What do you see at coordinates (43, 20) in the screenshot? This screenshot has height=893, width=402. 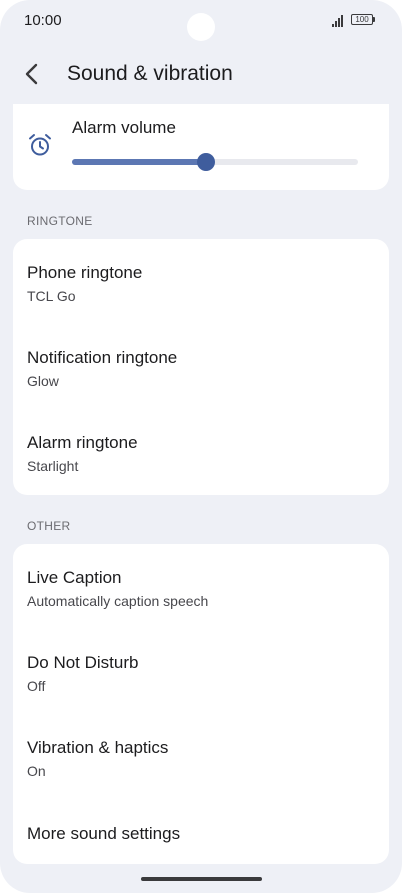 I see `status-time: 10:00` at bounding box center [43, 20].